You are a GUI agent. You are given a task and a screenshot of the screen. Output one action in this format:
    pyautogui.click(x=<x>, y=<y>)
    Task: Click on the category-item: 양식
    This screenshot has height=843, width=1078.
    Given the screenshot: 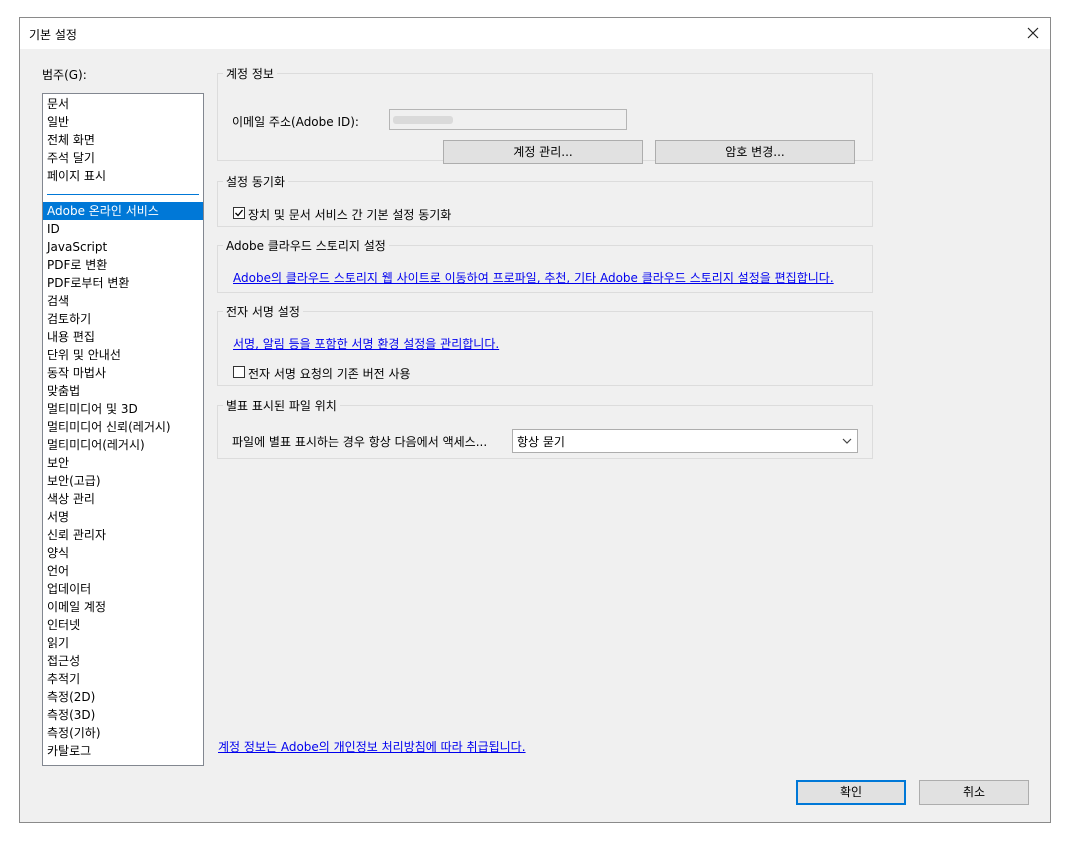 What is the action you would take?
    pyautogui.click(x=123, y=553)
    